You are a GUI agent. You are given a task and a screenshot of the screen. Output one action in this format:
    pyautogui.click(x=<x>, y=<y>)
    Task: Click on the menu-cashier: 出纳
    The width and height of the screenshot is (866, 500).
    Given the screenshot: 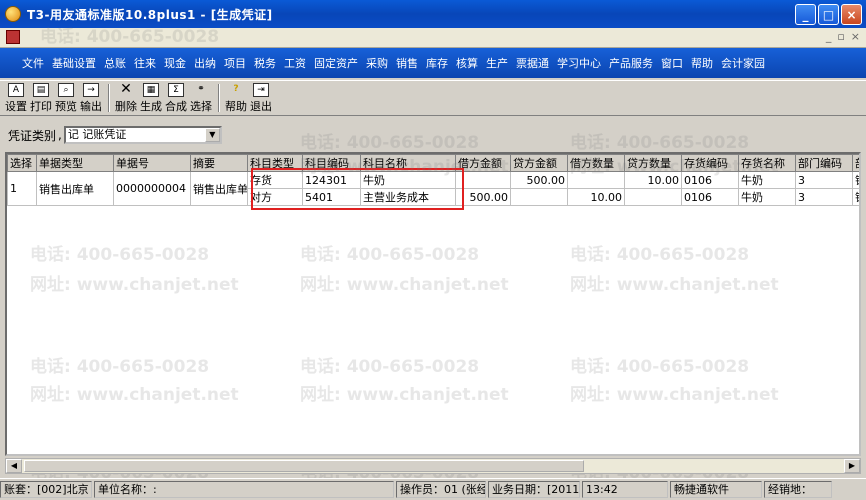 What is the action you would take?
    pyautogui.click(x=205, y=63)
    